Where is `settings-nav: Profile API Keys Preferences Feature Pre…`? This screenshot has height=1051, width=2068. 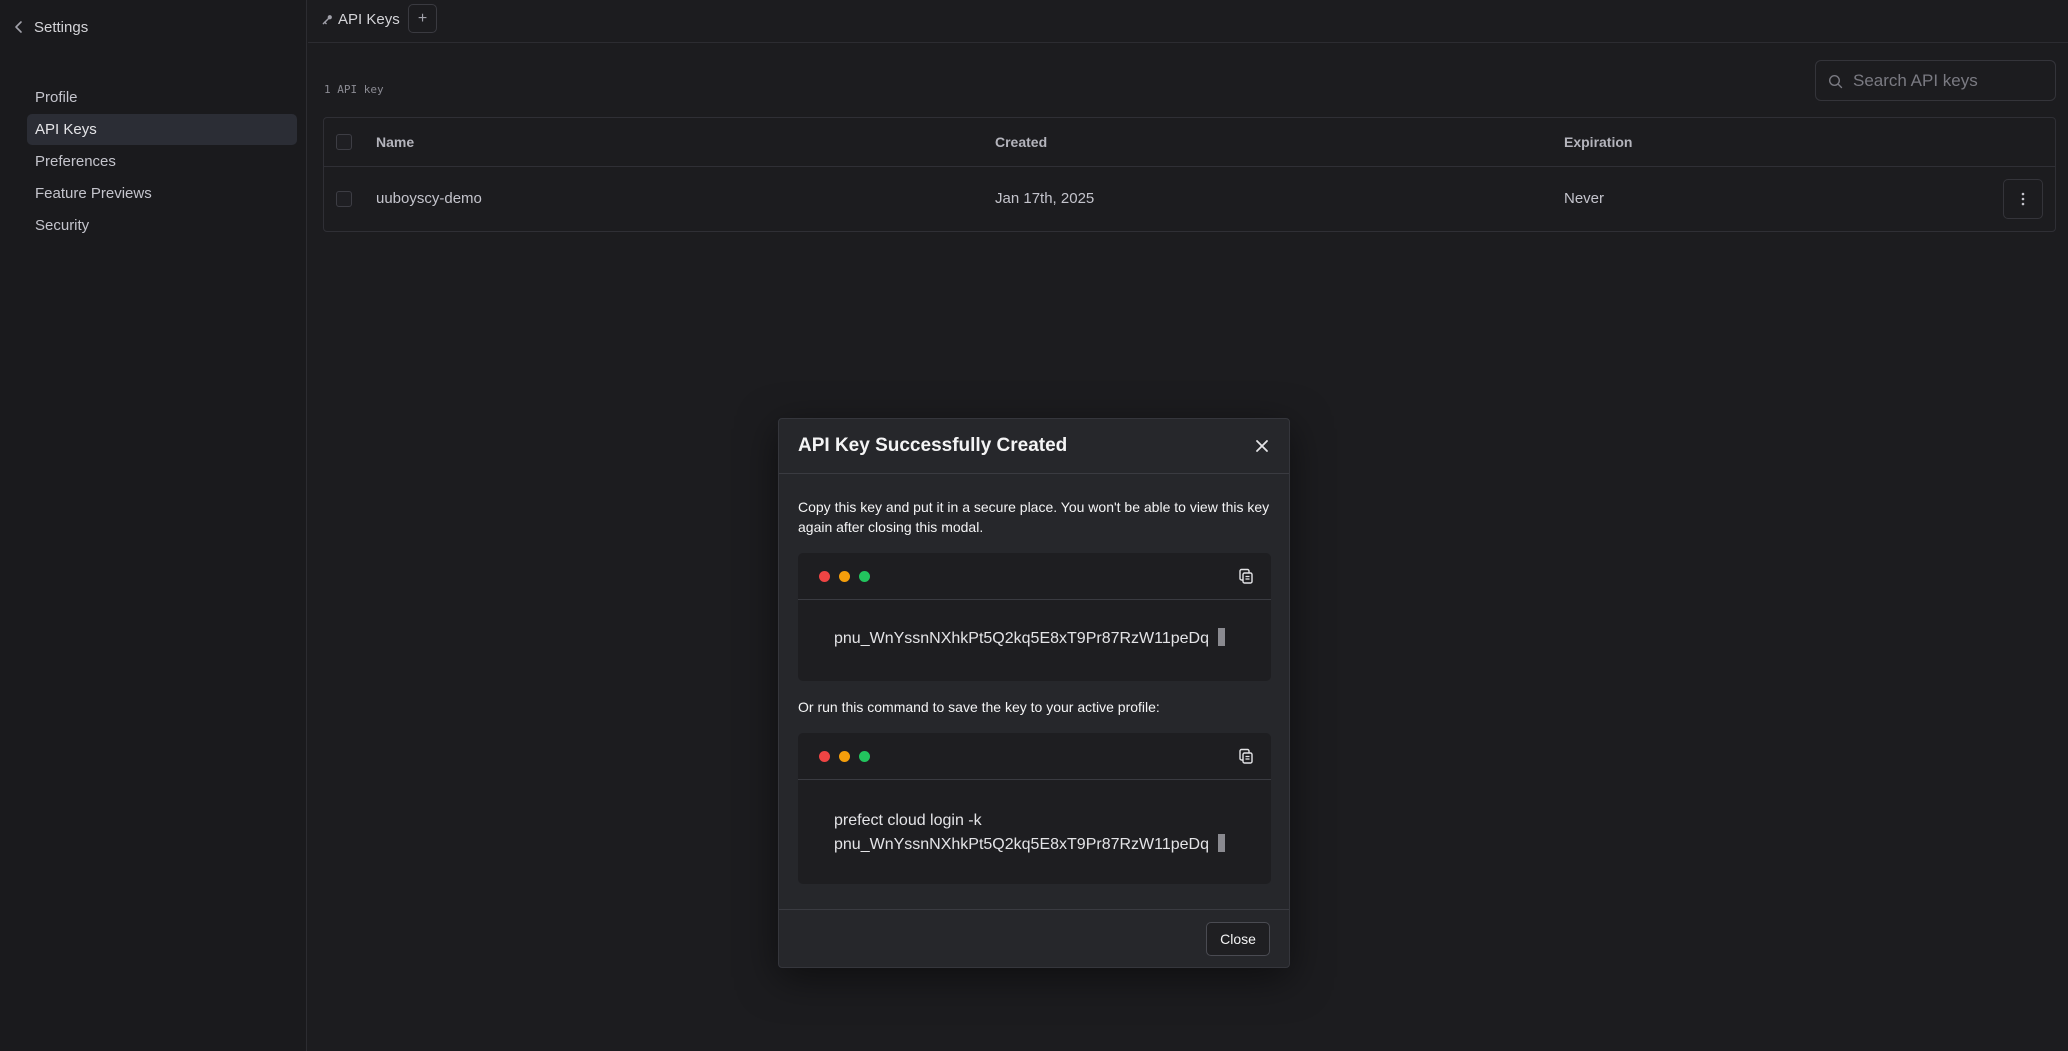 settings-nav: Profile API Keys Preferences Feature Pre… is located at coordinates (162, 162).